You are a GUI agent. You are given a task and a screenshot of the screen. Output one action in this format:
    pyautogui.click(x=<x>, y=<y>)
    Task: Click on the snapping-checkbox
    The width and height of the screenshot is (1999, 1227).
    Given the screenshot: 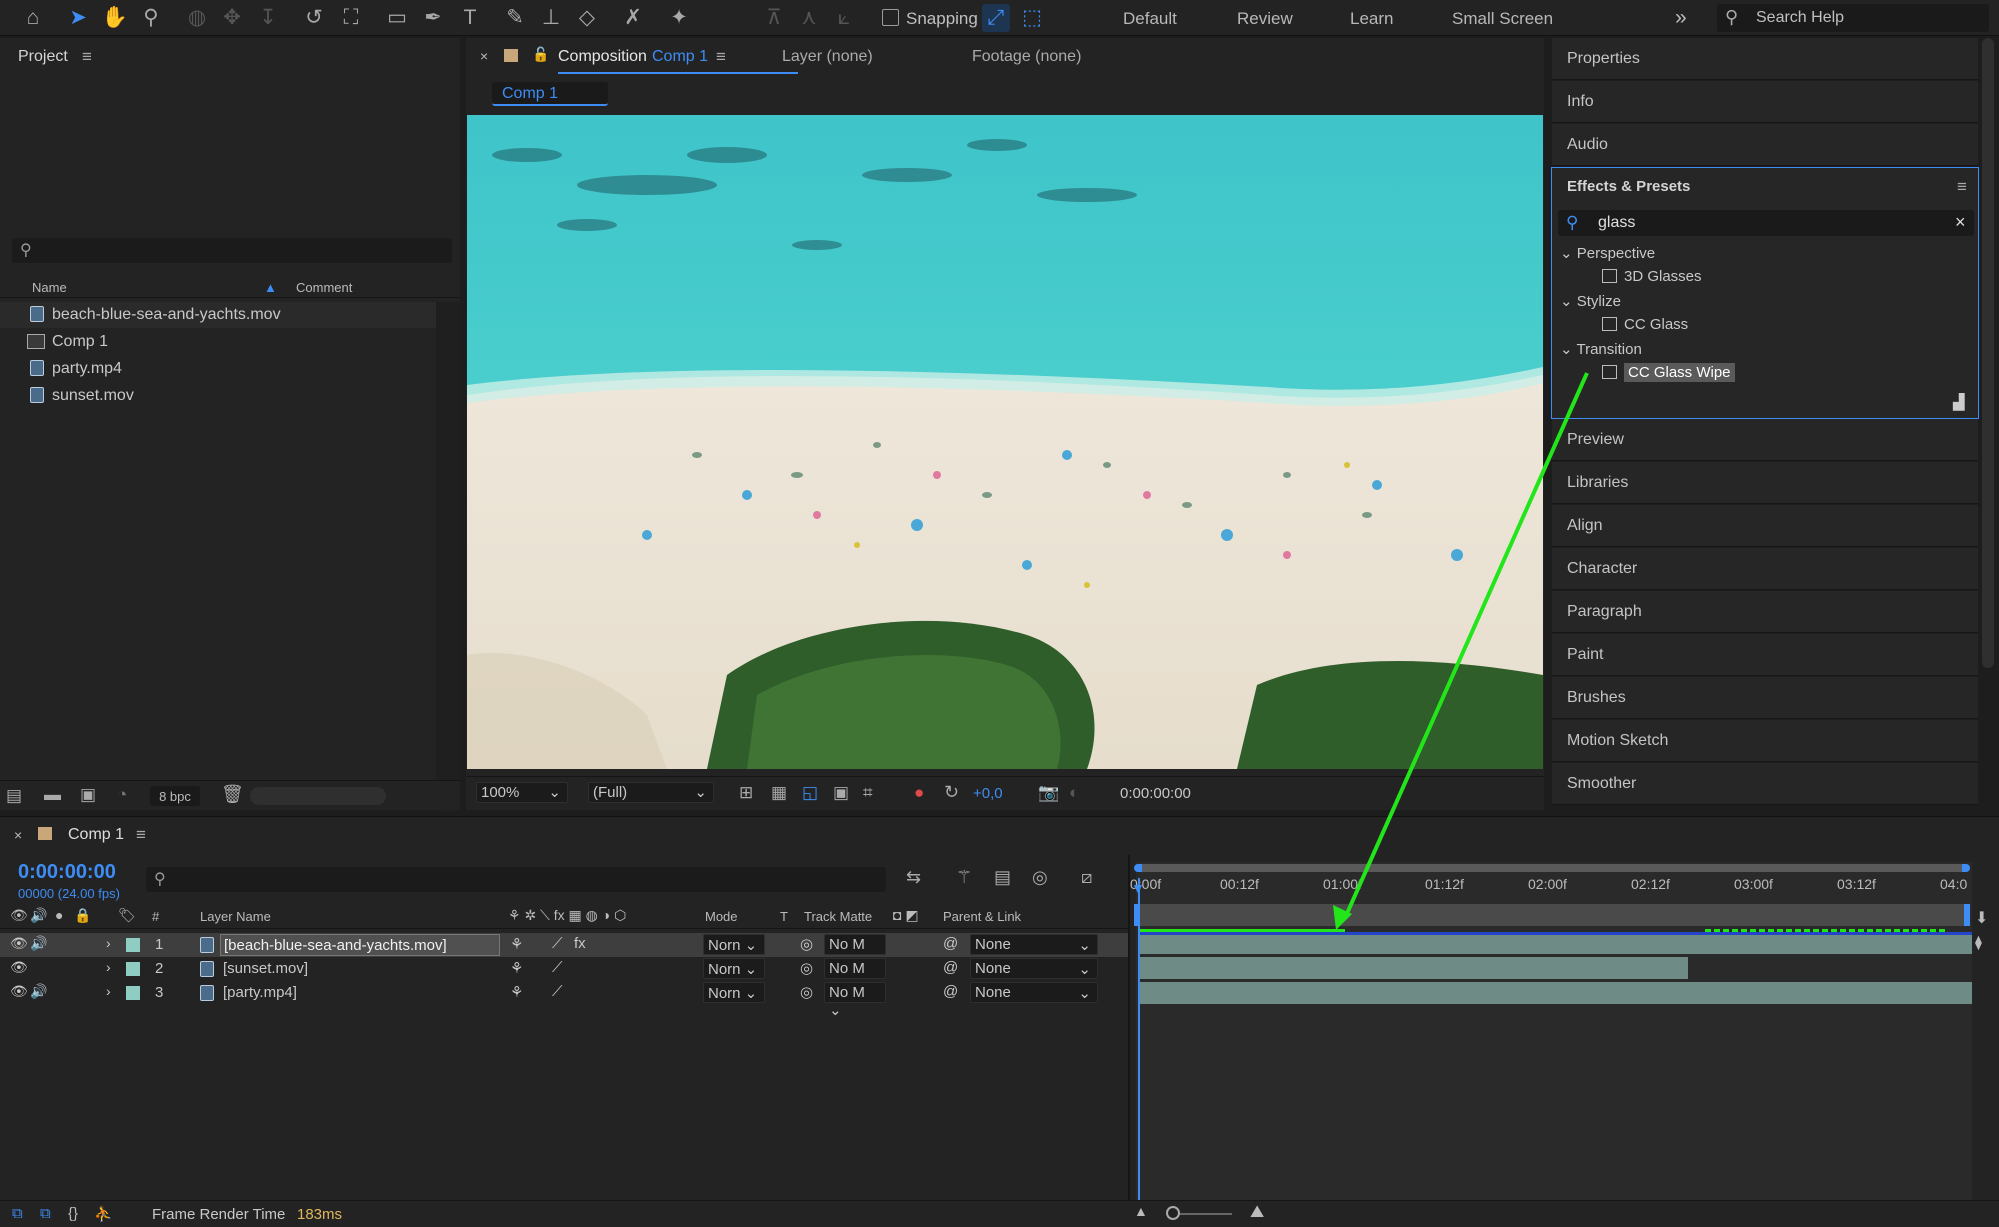 What is the action you would take?
    pyautogui.click(x=890, y=17)
    